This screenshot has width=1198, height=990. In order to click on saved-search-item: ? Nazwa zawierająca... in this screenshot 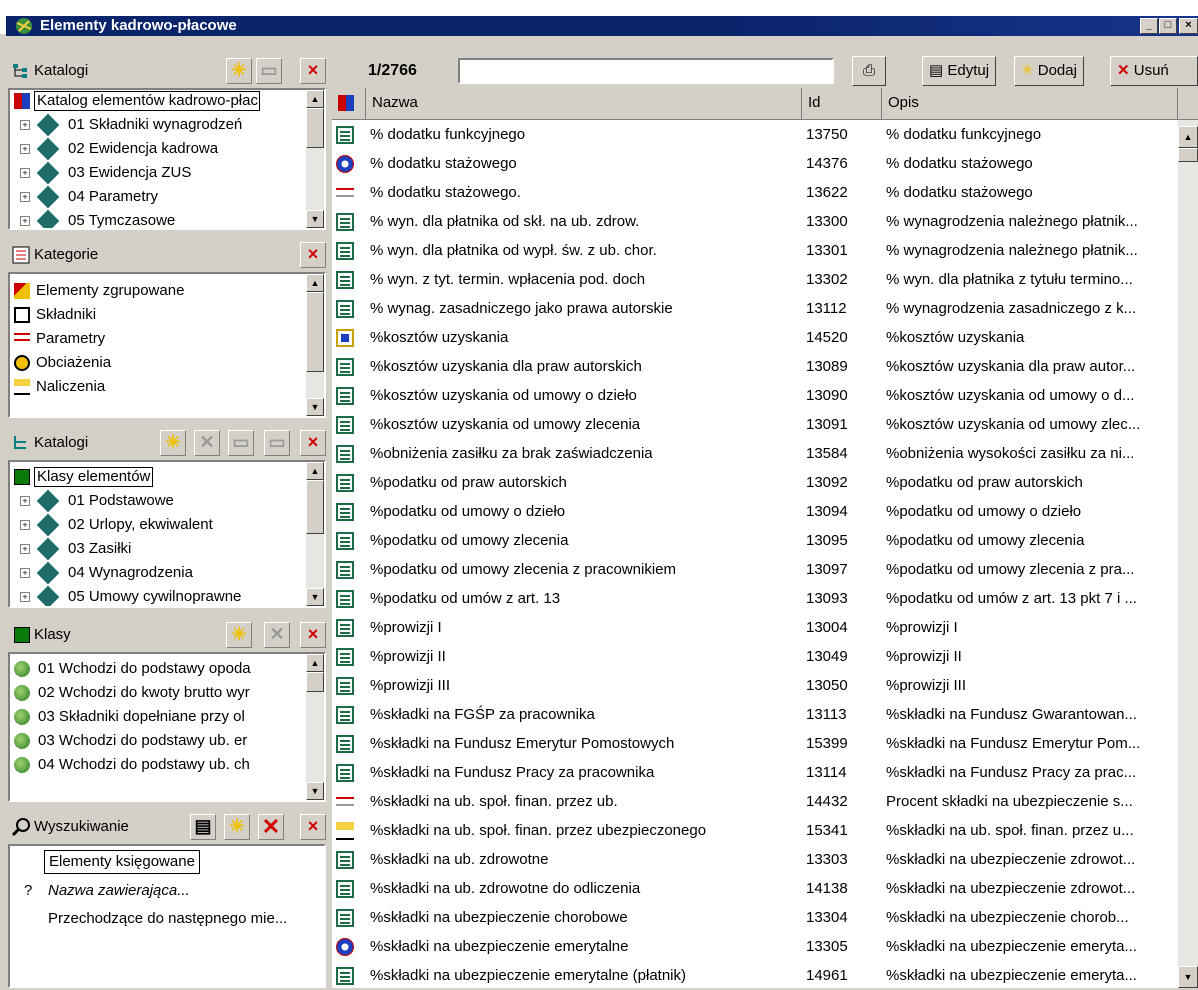, I will do `click(107, 891)`.